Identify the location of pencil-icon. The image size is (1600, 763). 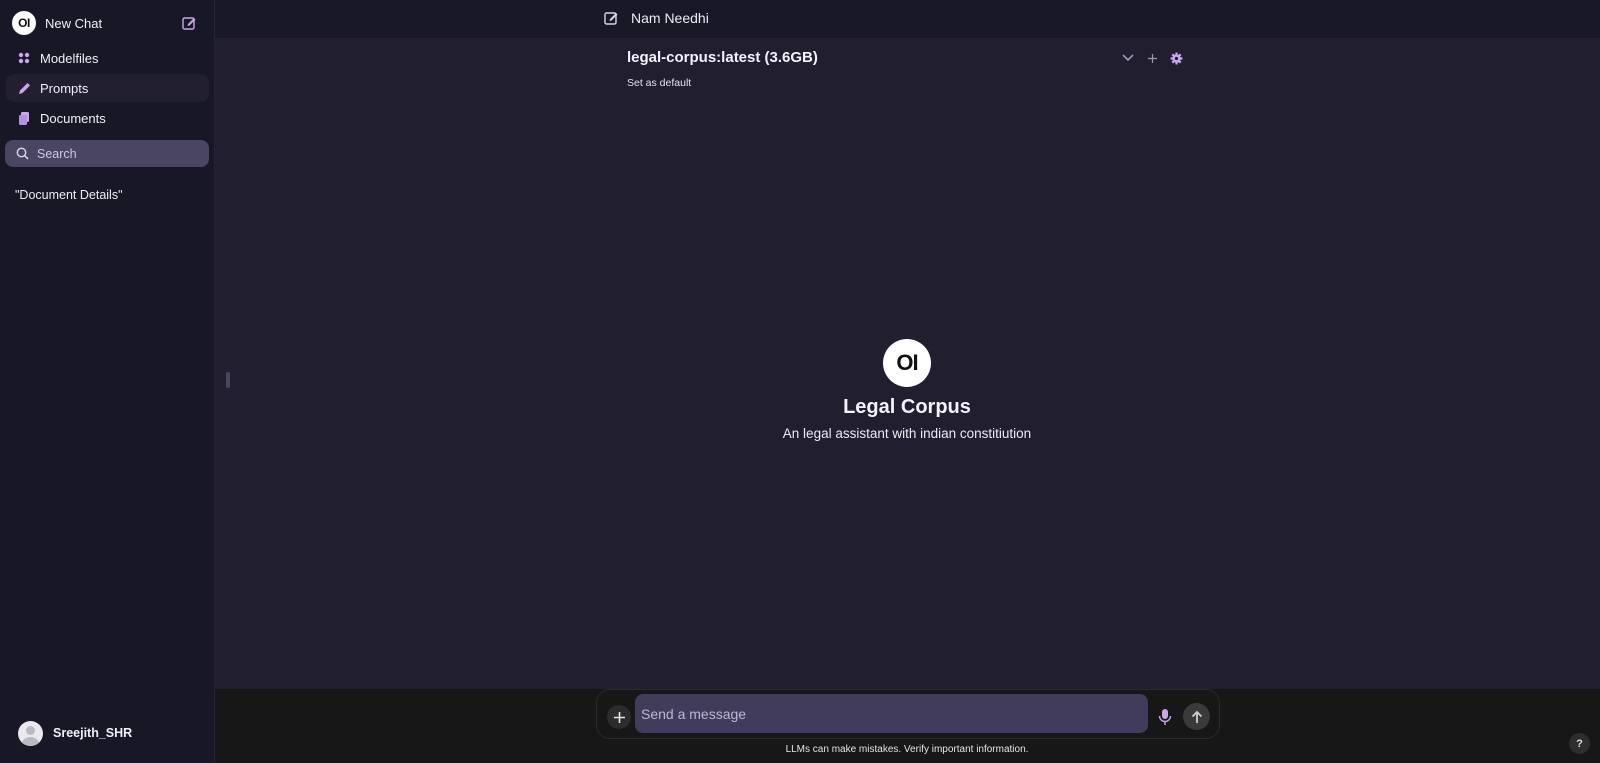
(24, 88).